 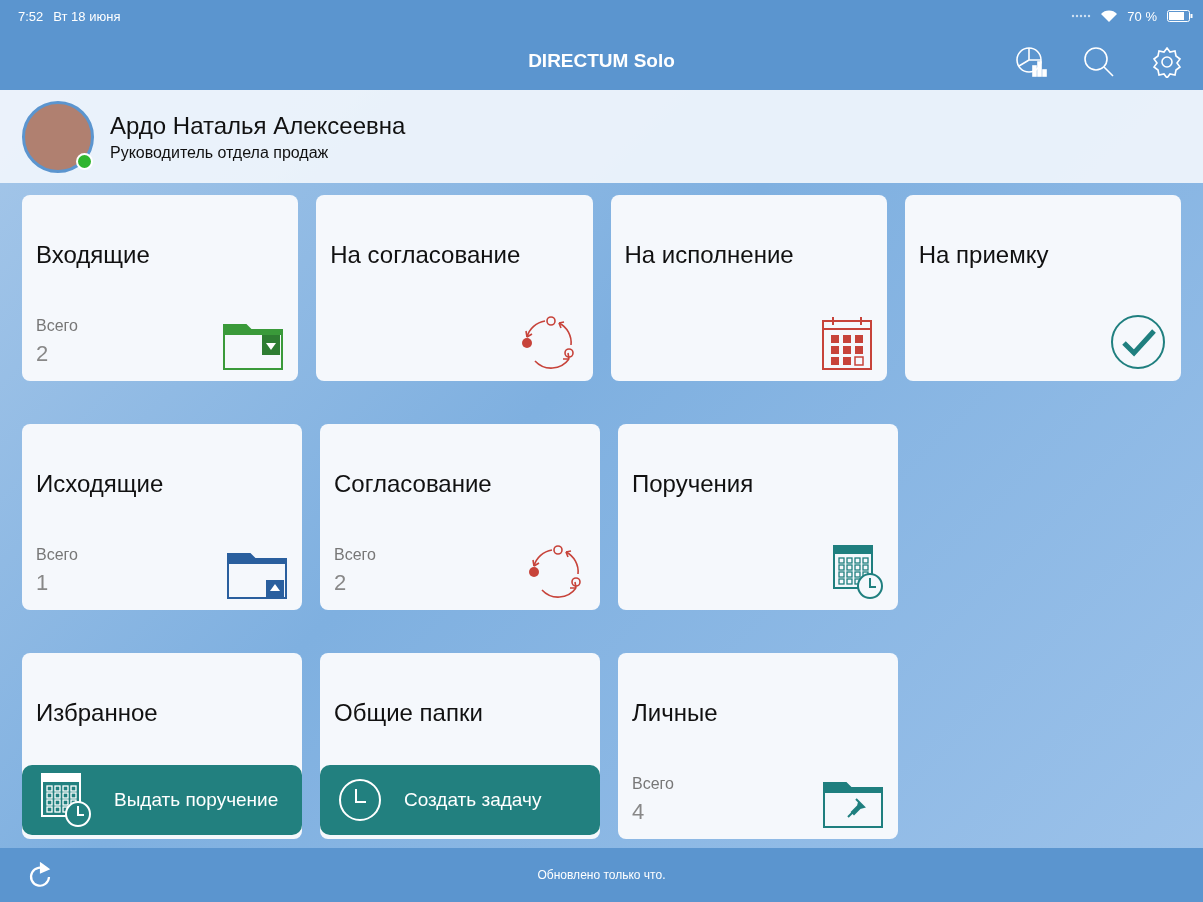 I want to click on app-title: DIRECTUM Solo, so click(x=601, y=61).